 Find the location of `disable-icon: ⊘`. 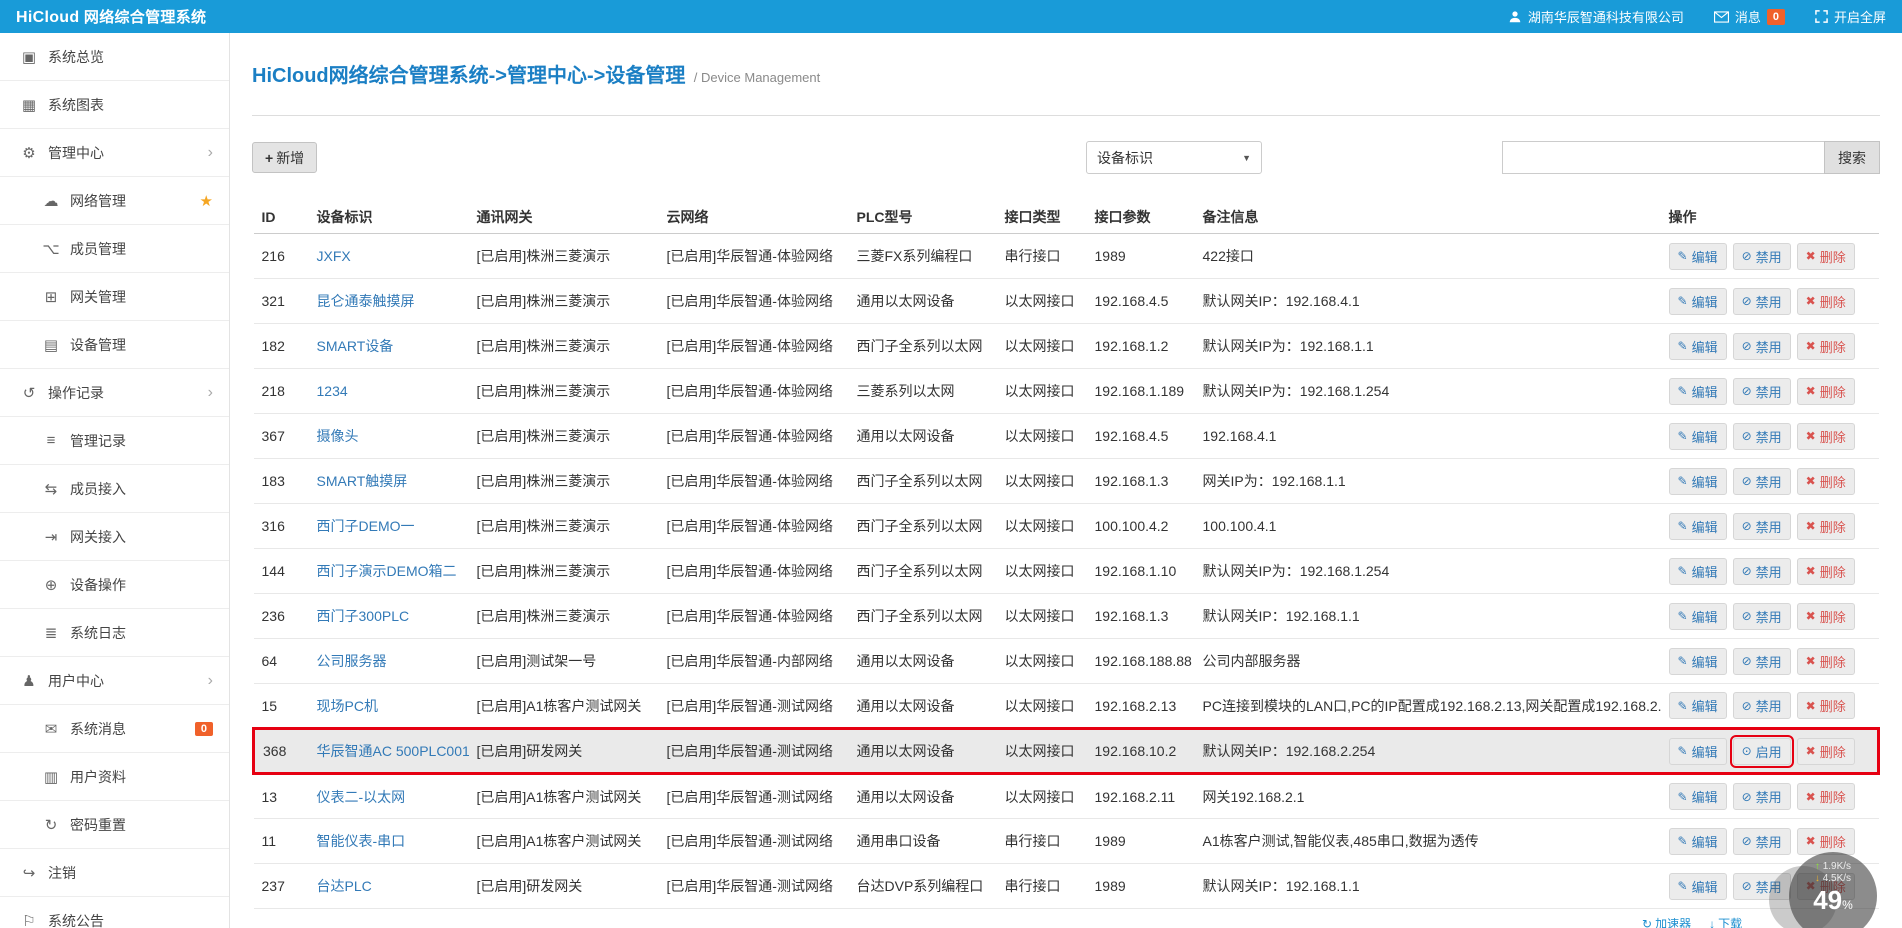

disable-icon: ⊘ is located at coordinates (1746, 346).